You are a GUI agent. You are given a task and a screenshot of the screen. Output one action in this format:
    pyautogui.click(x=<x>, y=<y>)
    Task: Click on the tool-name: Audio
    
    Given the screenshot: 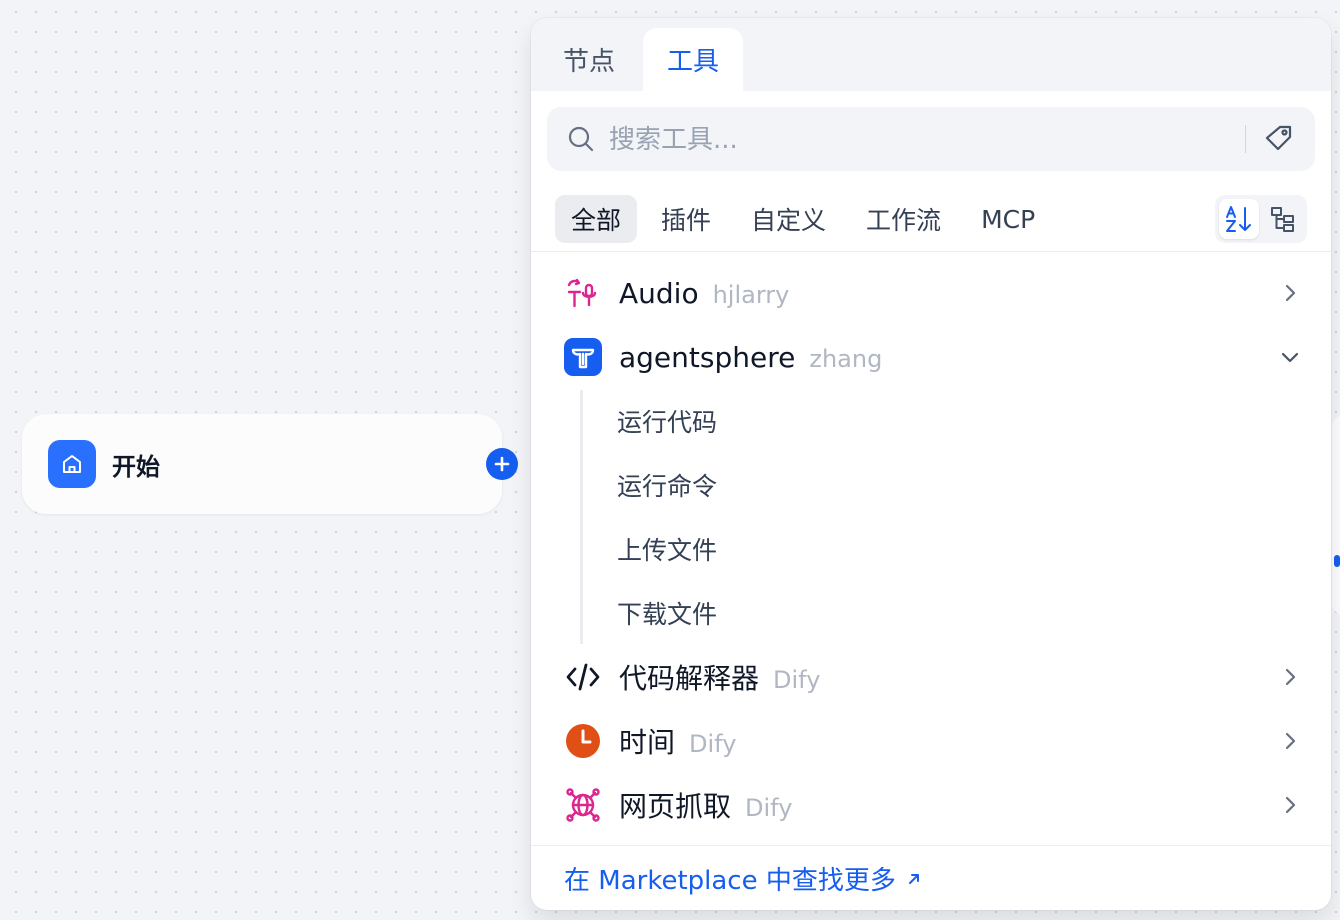 What is the action you would take?
    pyautogui.click(x=659, y=293)
    